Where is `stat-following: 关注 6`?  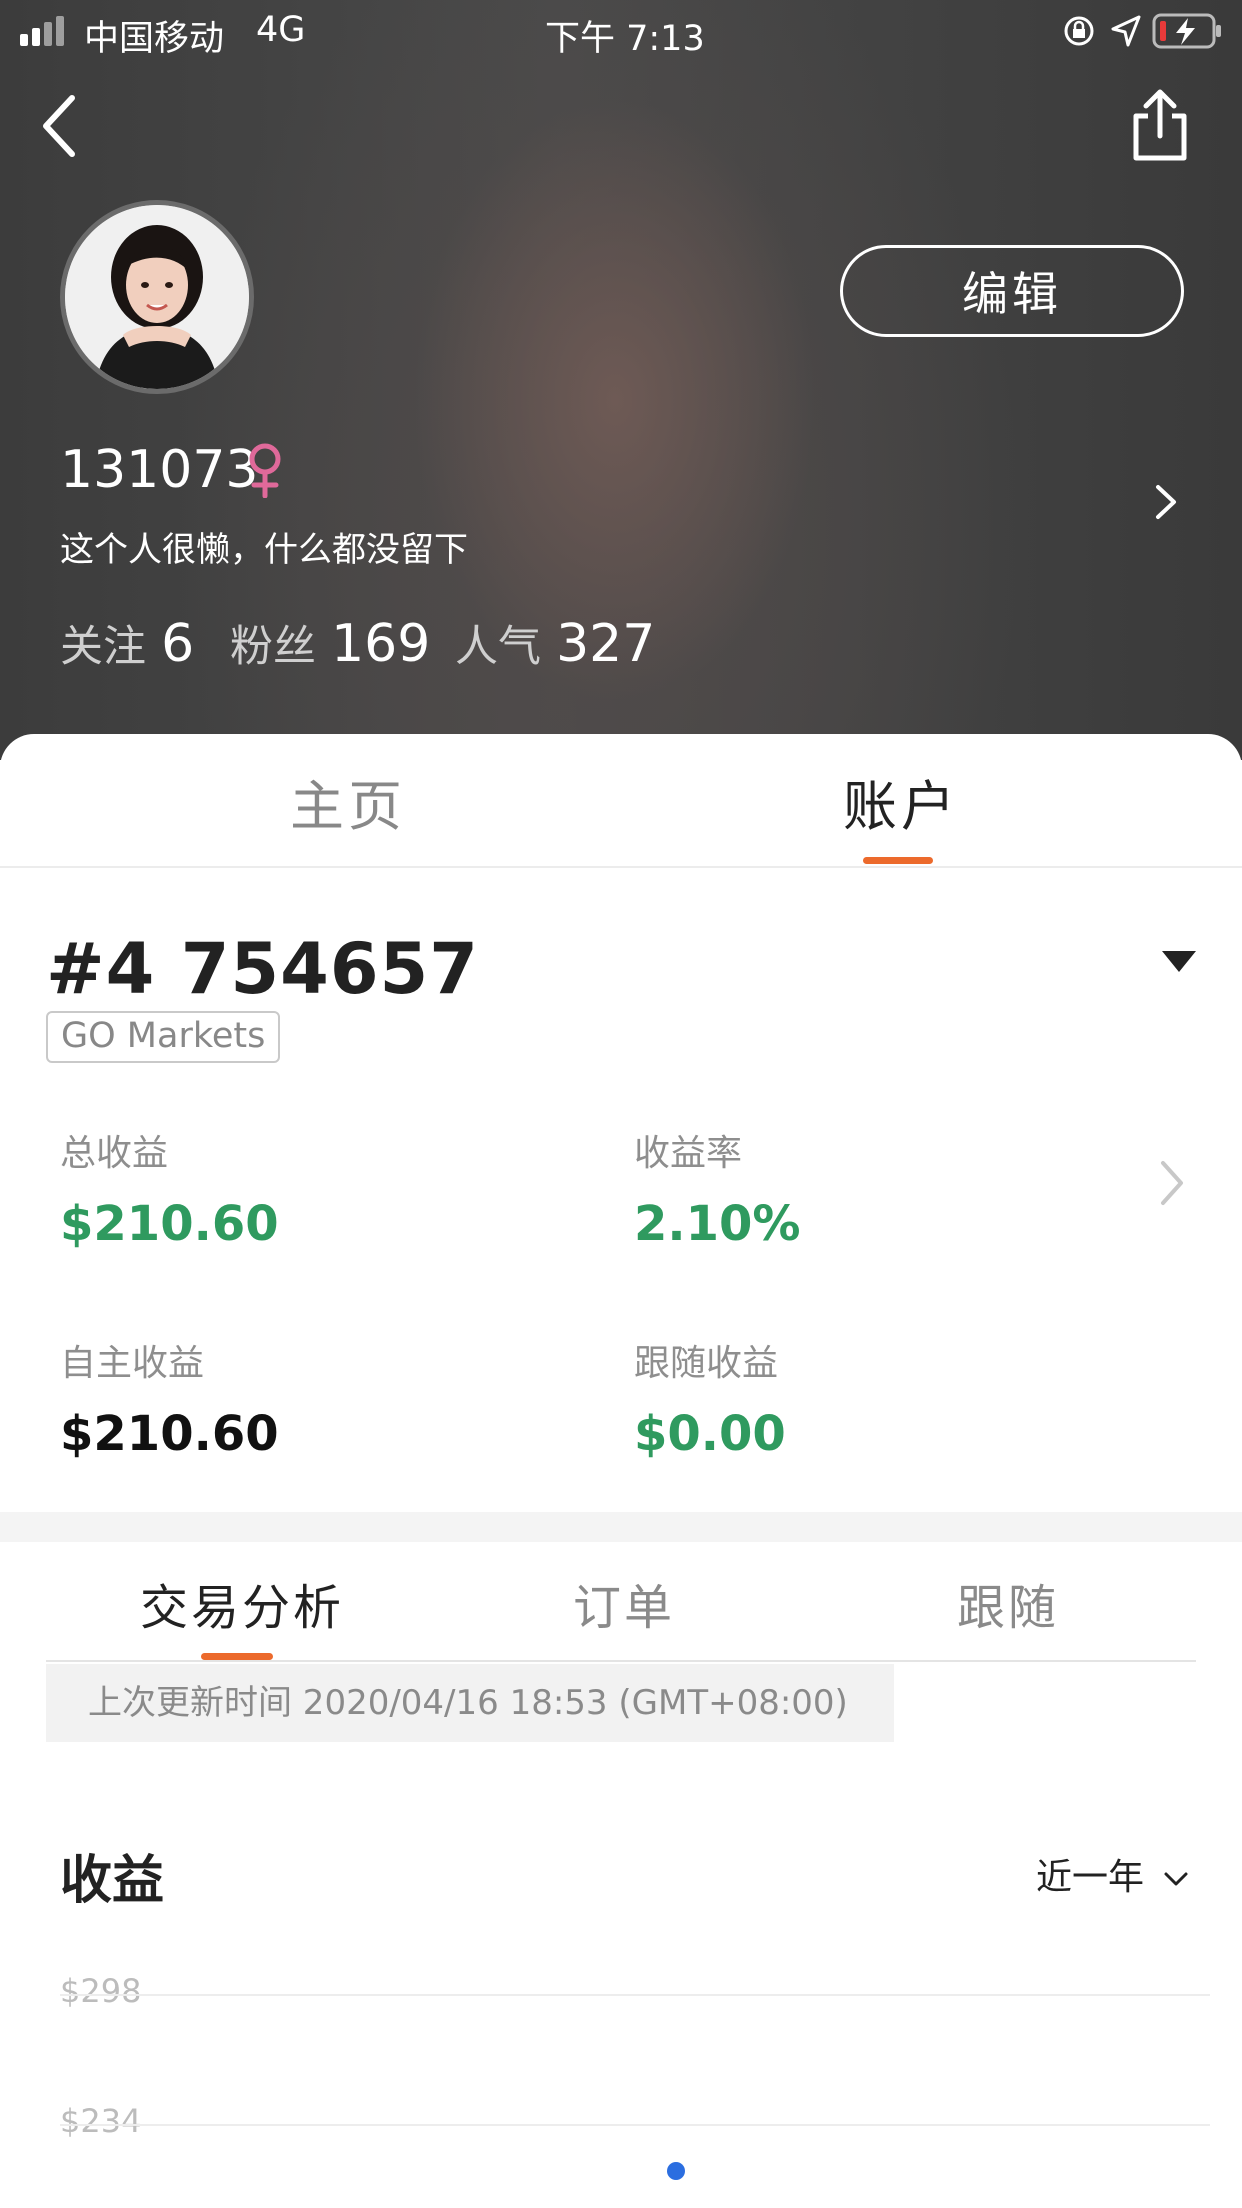
stat-following: 关注 6 is located at coordinates (127, 643).